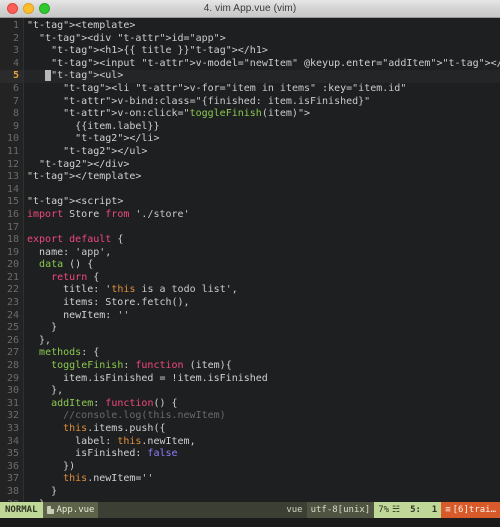  I want to click on close-button, so click(12, 8).